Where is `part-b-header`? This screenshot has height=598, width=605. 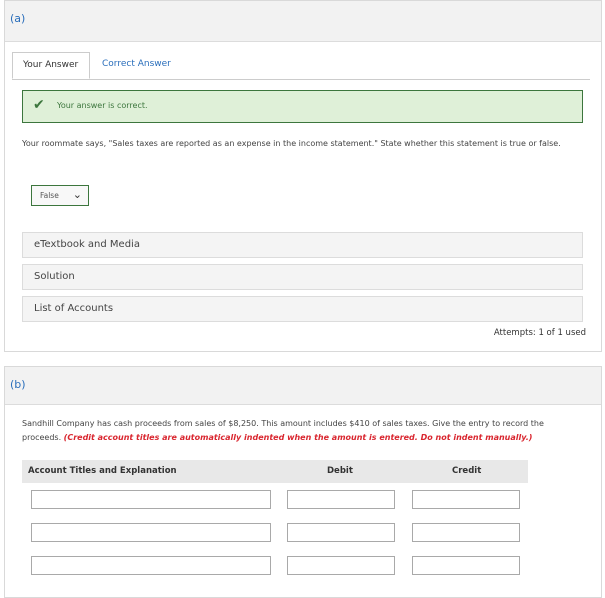
part-b-header is located at coordinates (303, 386).